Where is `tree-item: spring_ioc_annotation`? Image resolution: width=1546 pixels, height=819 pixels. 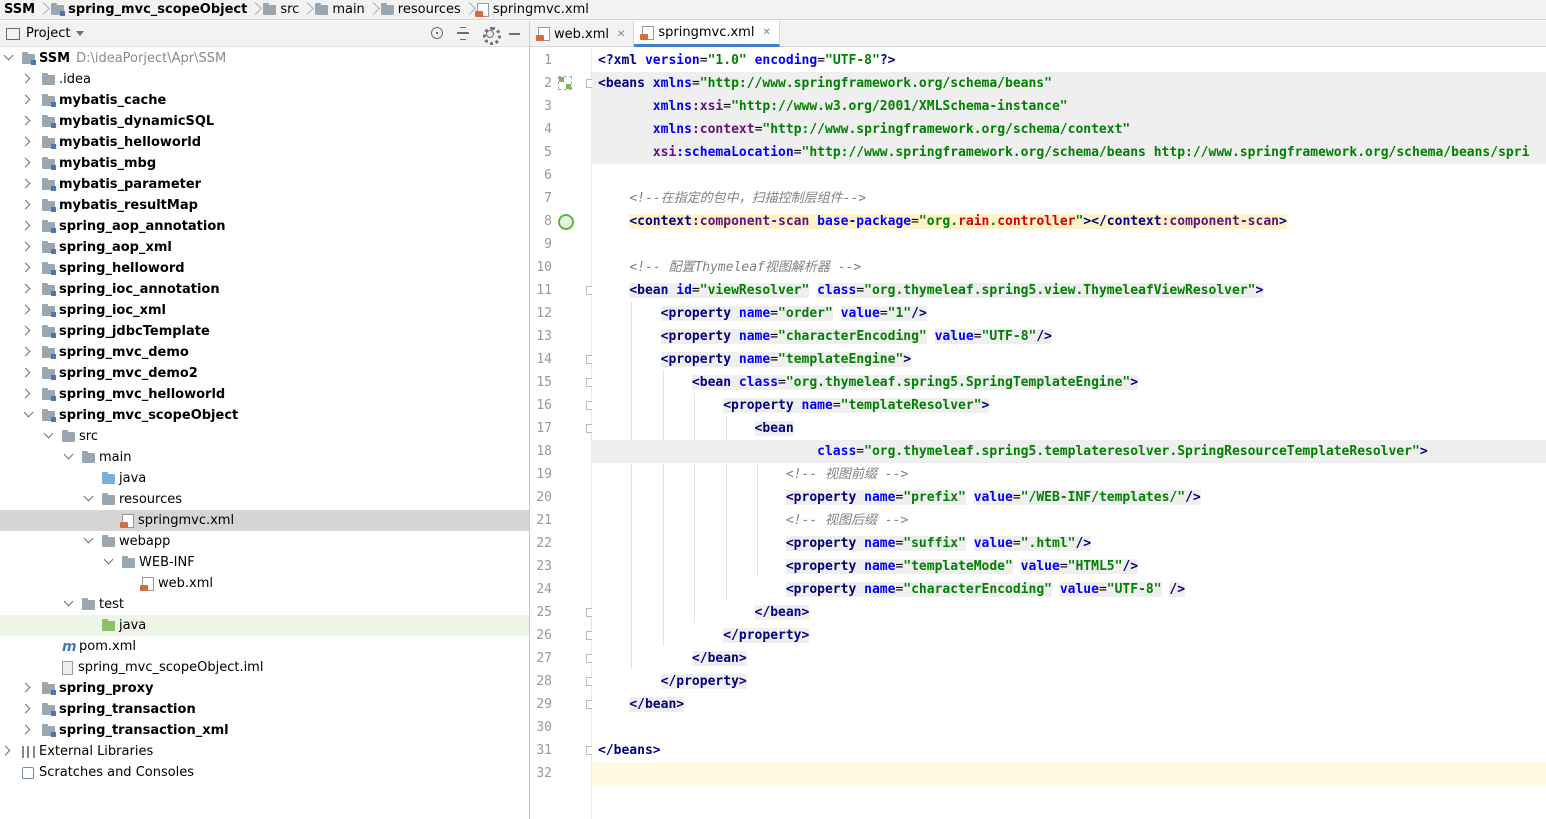 tree-item: spring_ioc_annotation is located at coordinates (264, 289).